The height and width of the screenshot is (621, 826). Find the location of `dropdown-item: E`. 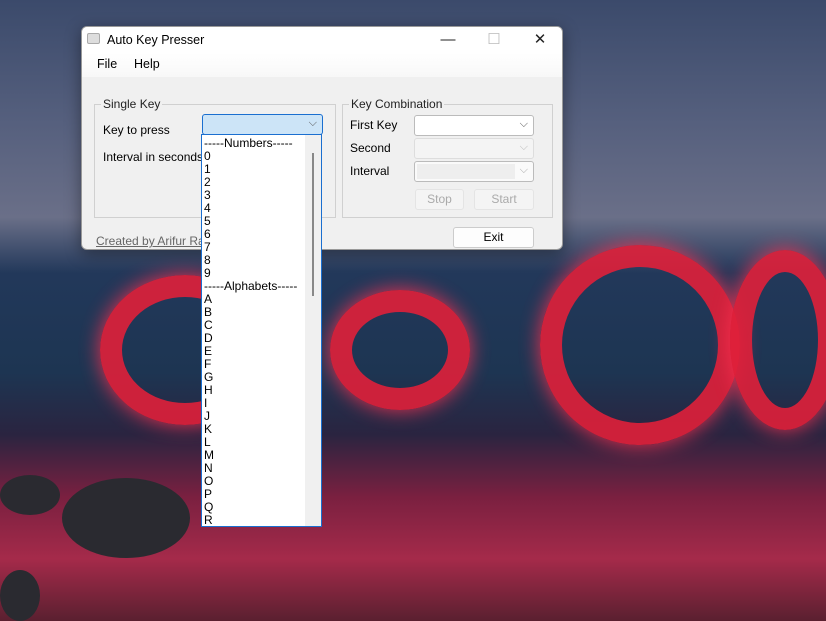

dropdown-item: E is located at coordinates (261, 351).